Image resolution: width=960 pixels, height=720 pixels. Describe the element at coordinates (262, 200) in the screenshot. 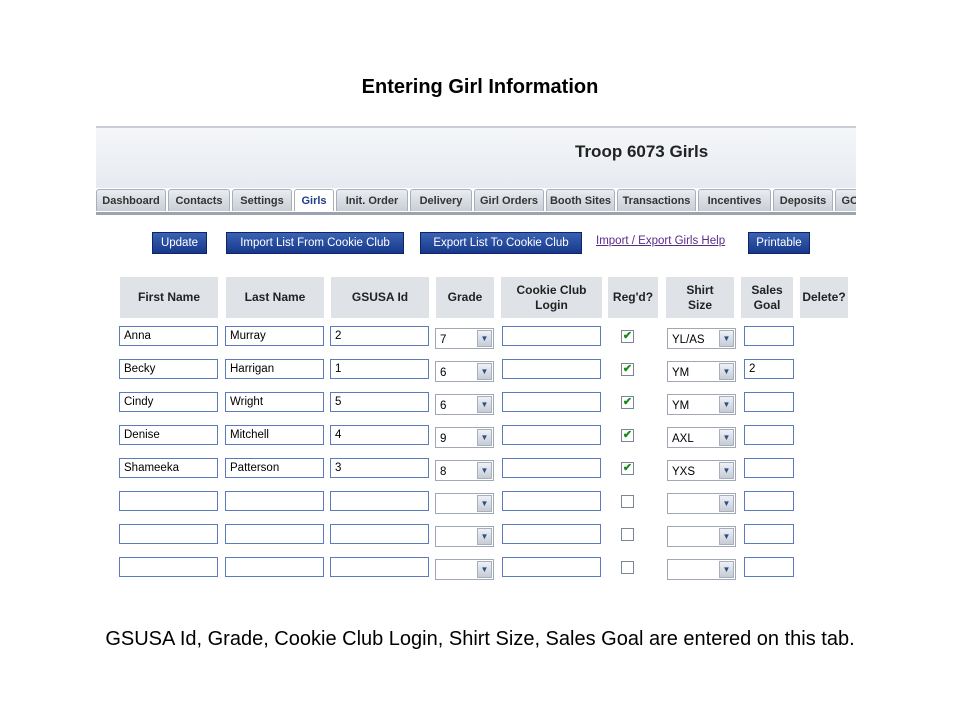

I see `tab-settings: Settings` at that location.